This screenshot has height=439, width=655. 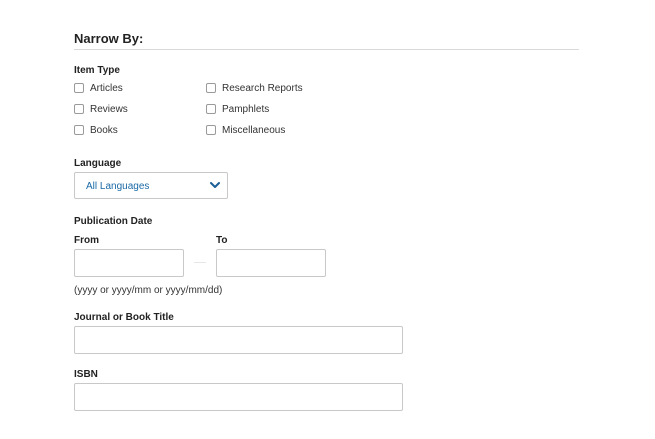 I want to click on narrow-by-heading: Narrow By:, so click(x=109, y=38).